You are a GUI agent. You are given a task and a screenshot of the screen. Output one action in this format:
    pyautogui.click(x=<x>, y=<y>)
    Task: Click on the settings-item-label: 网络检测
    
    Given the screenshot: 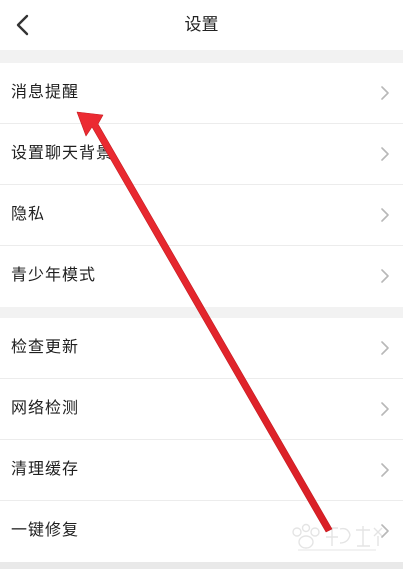 What is the action you would take?
    pyautogui.click(x=45, y=407)
    